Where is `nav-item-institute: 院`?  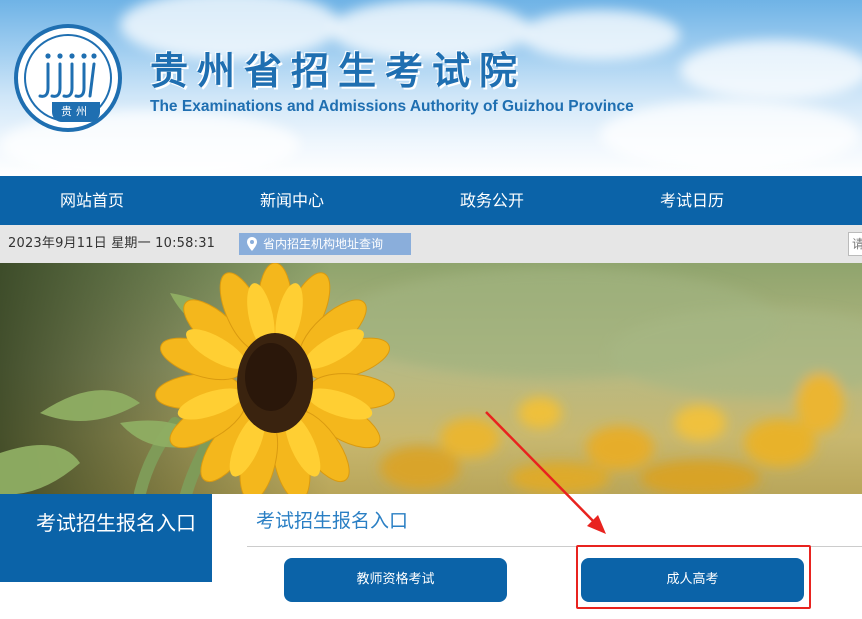 nav-item-institute: 院 is located at coordinates (827, 200).